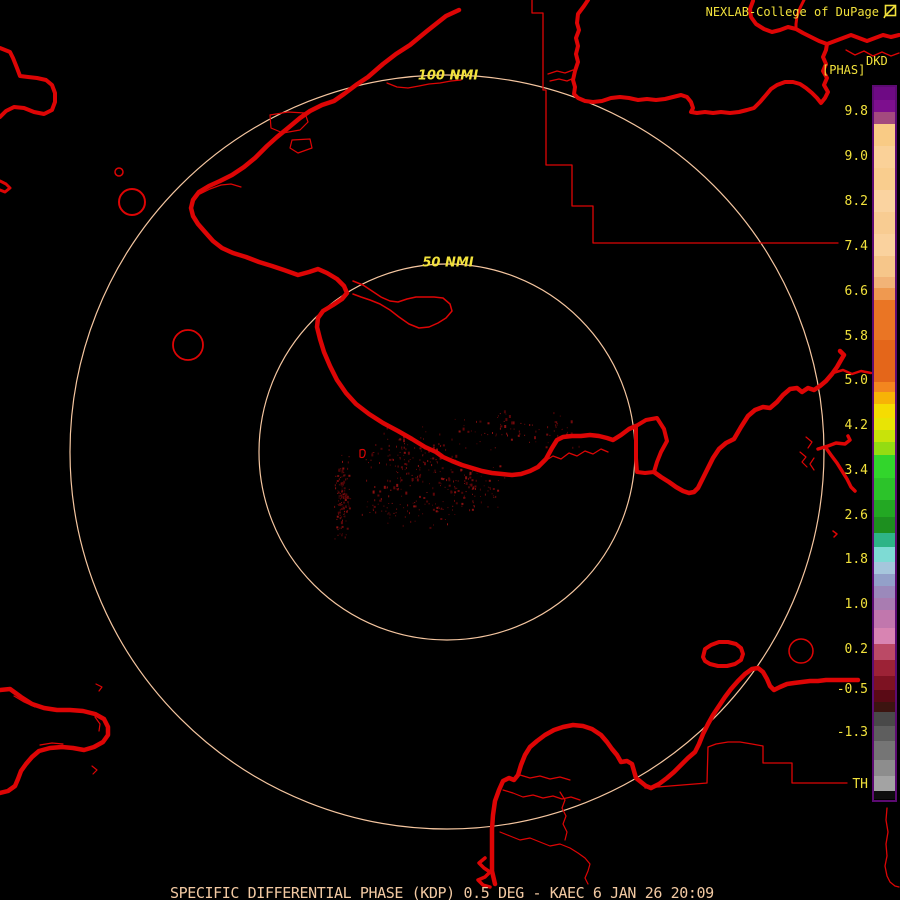  Describe the element at coordinates (856, 380) in the screenshot. I see `color-scale-tick: 5.0` at that location.